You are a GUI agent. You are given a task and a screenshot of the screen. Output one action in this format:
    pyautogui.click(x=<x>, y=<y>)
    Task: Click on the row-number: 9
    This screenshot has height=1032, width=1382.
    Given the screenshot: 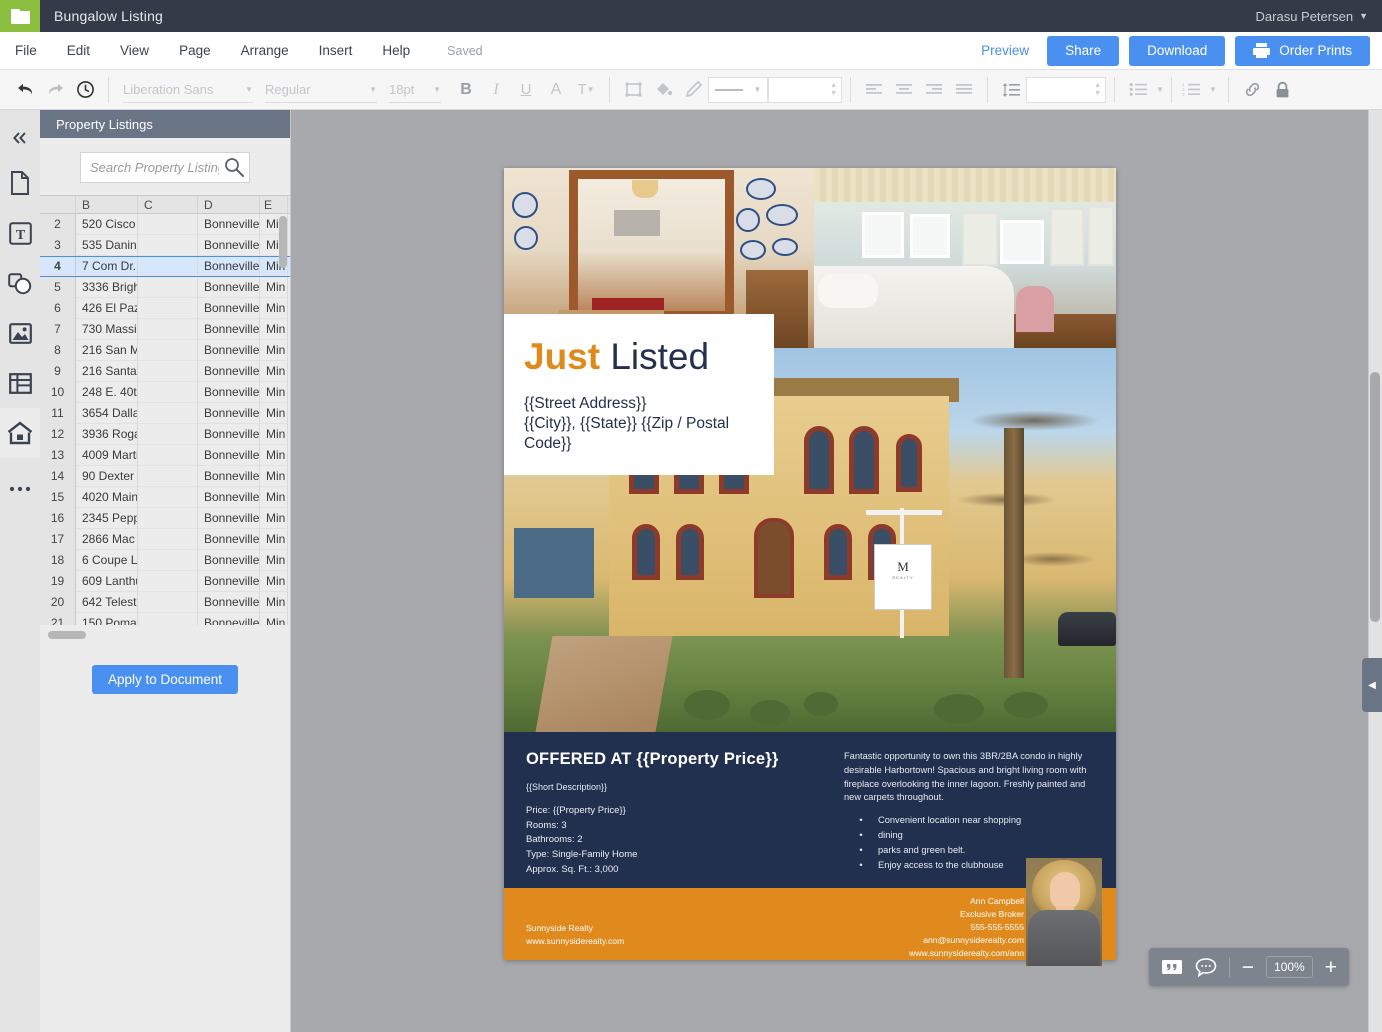 What is the action you would take?
    pyautogui.click(x=58, y=371)
    